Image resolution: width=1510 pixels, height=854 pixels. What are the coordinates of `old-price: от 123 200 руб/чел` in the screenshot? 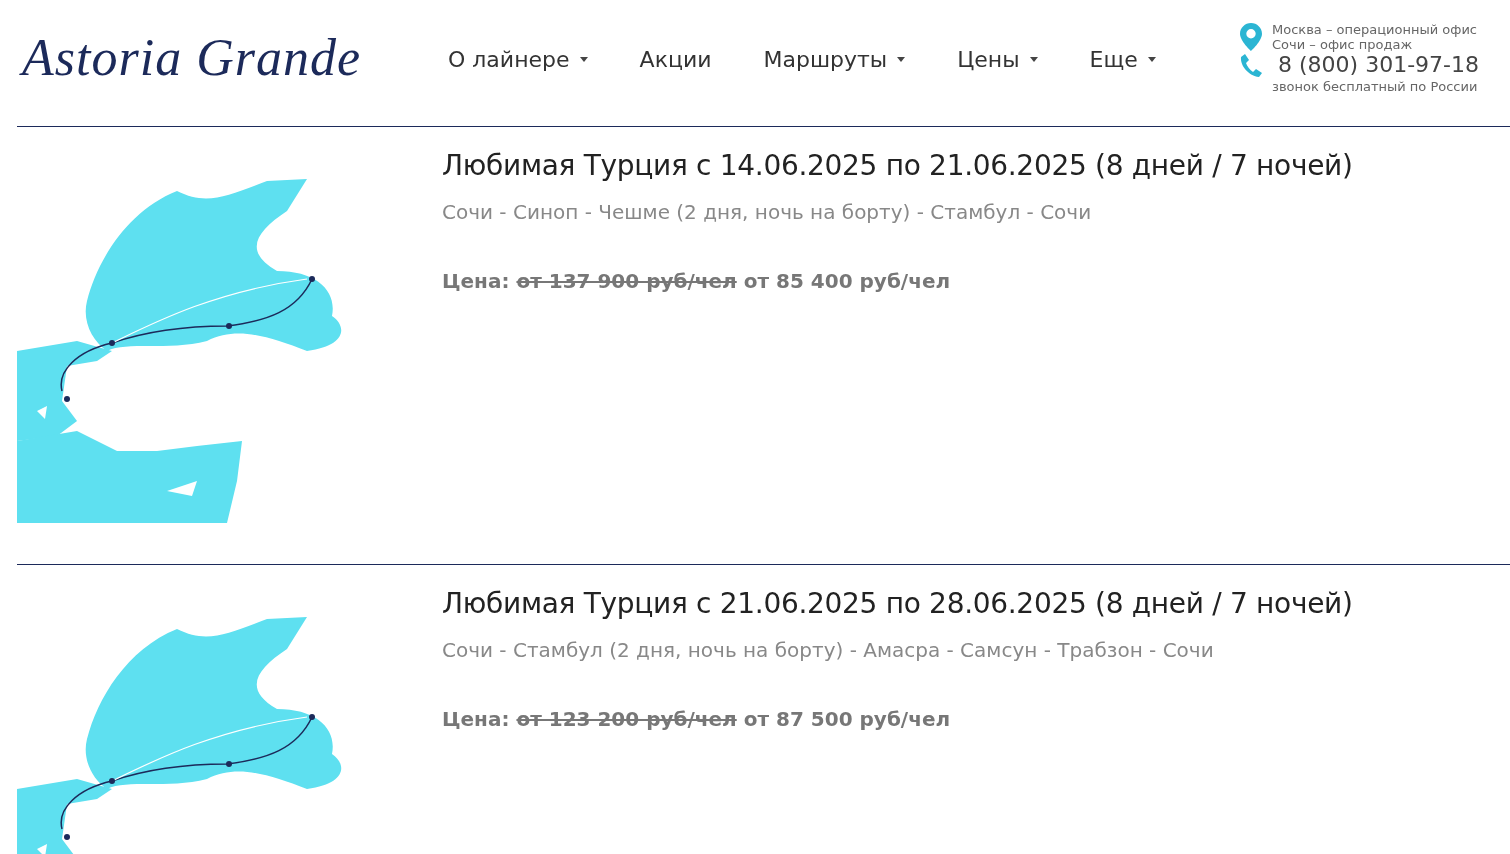 It's located at (626, 719).